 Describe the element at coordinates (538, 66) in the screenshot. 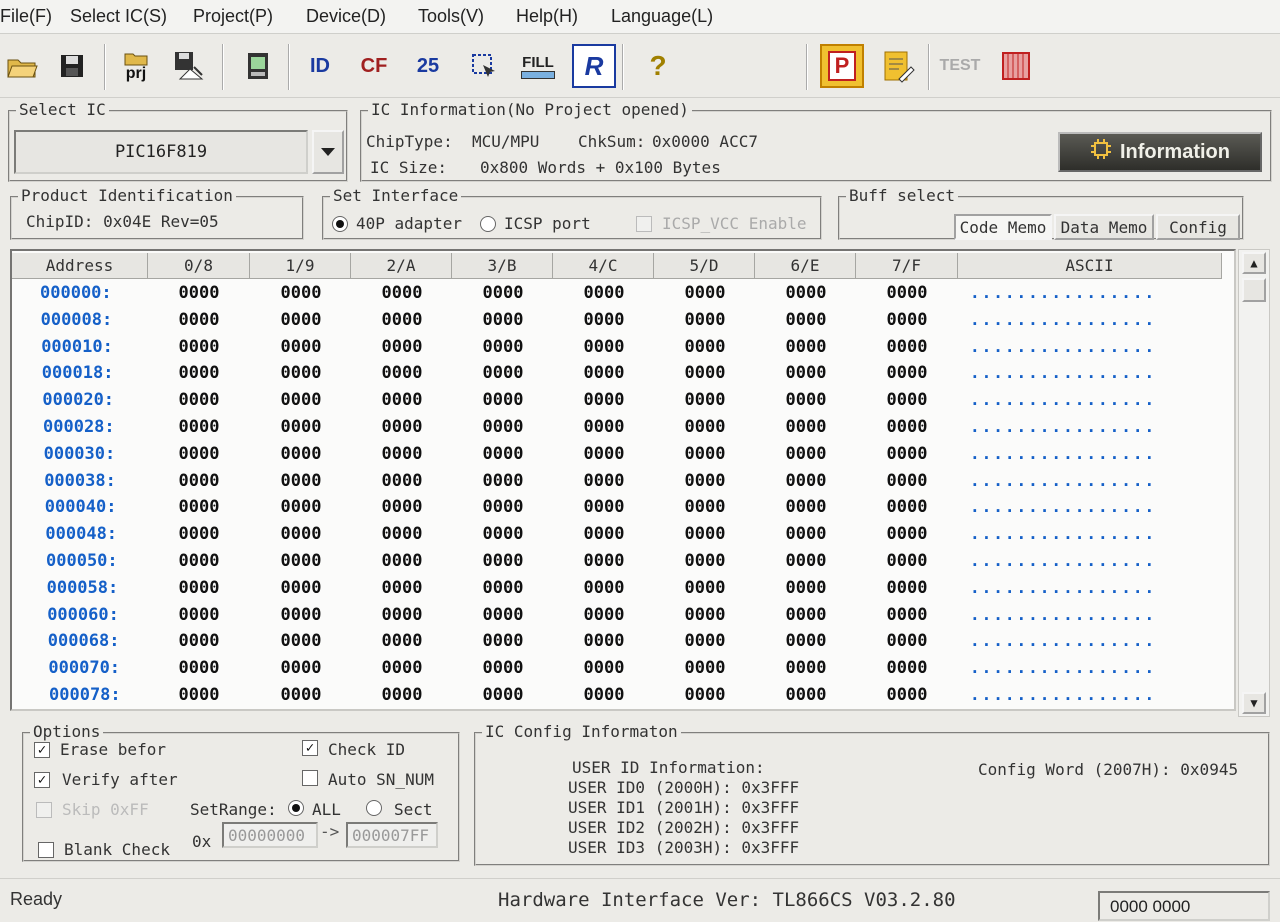

I see `fill-icon: FILL` at that location.